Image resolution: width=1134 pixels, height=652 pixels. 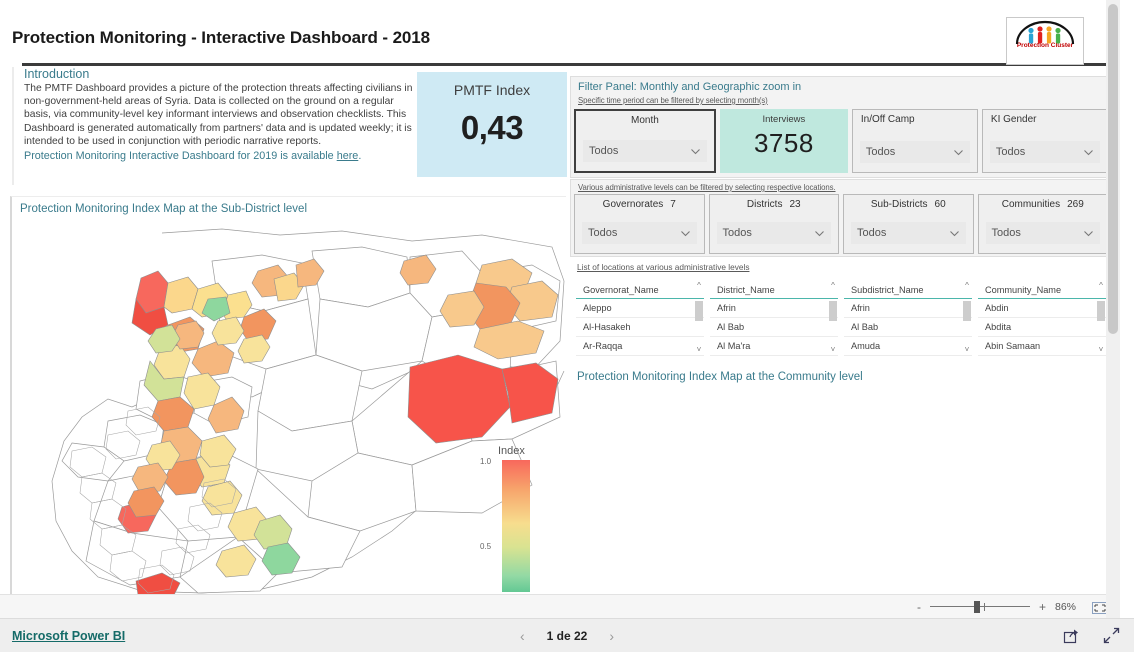 What do you see at coordinates (1042, 327) in the screenshot?
I see `list-item: Abdita` at bounding box center [1042, 327].